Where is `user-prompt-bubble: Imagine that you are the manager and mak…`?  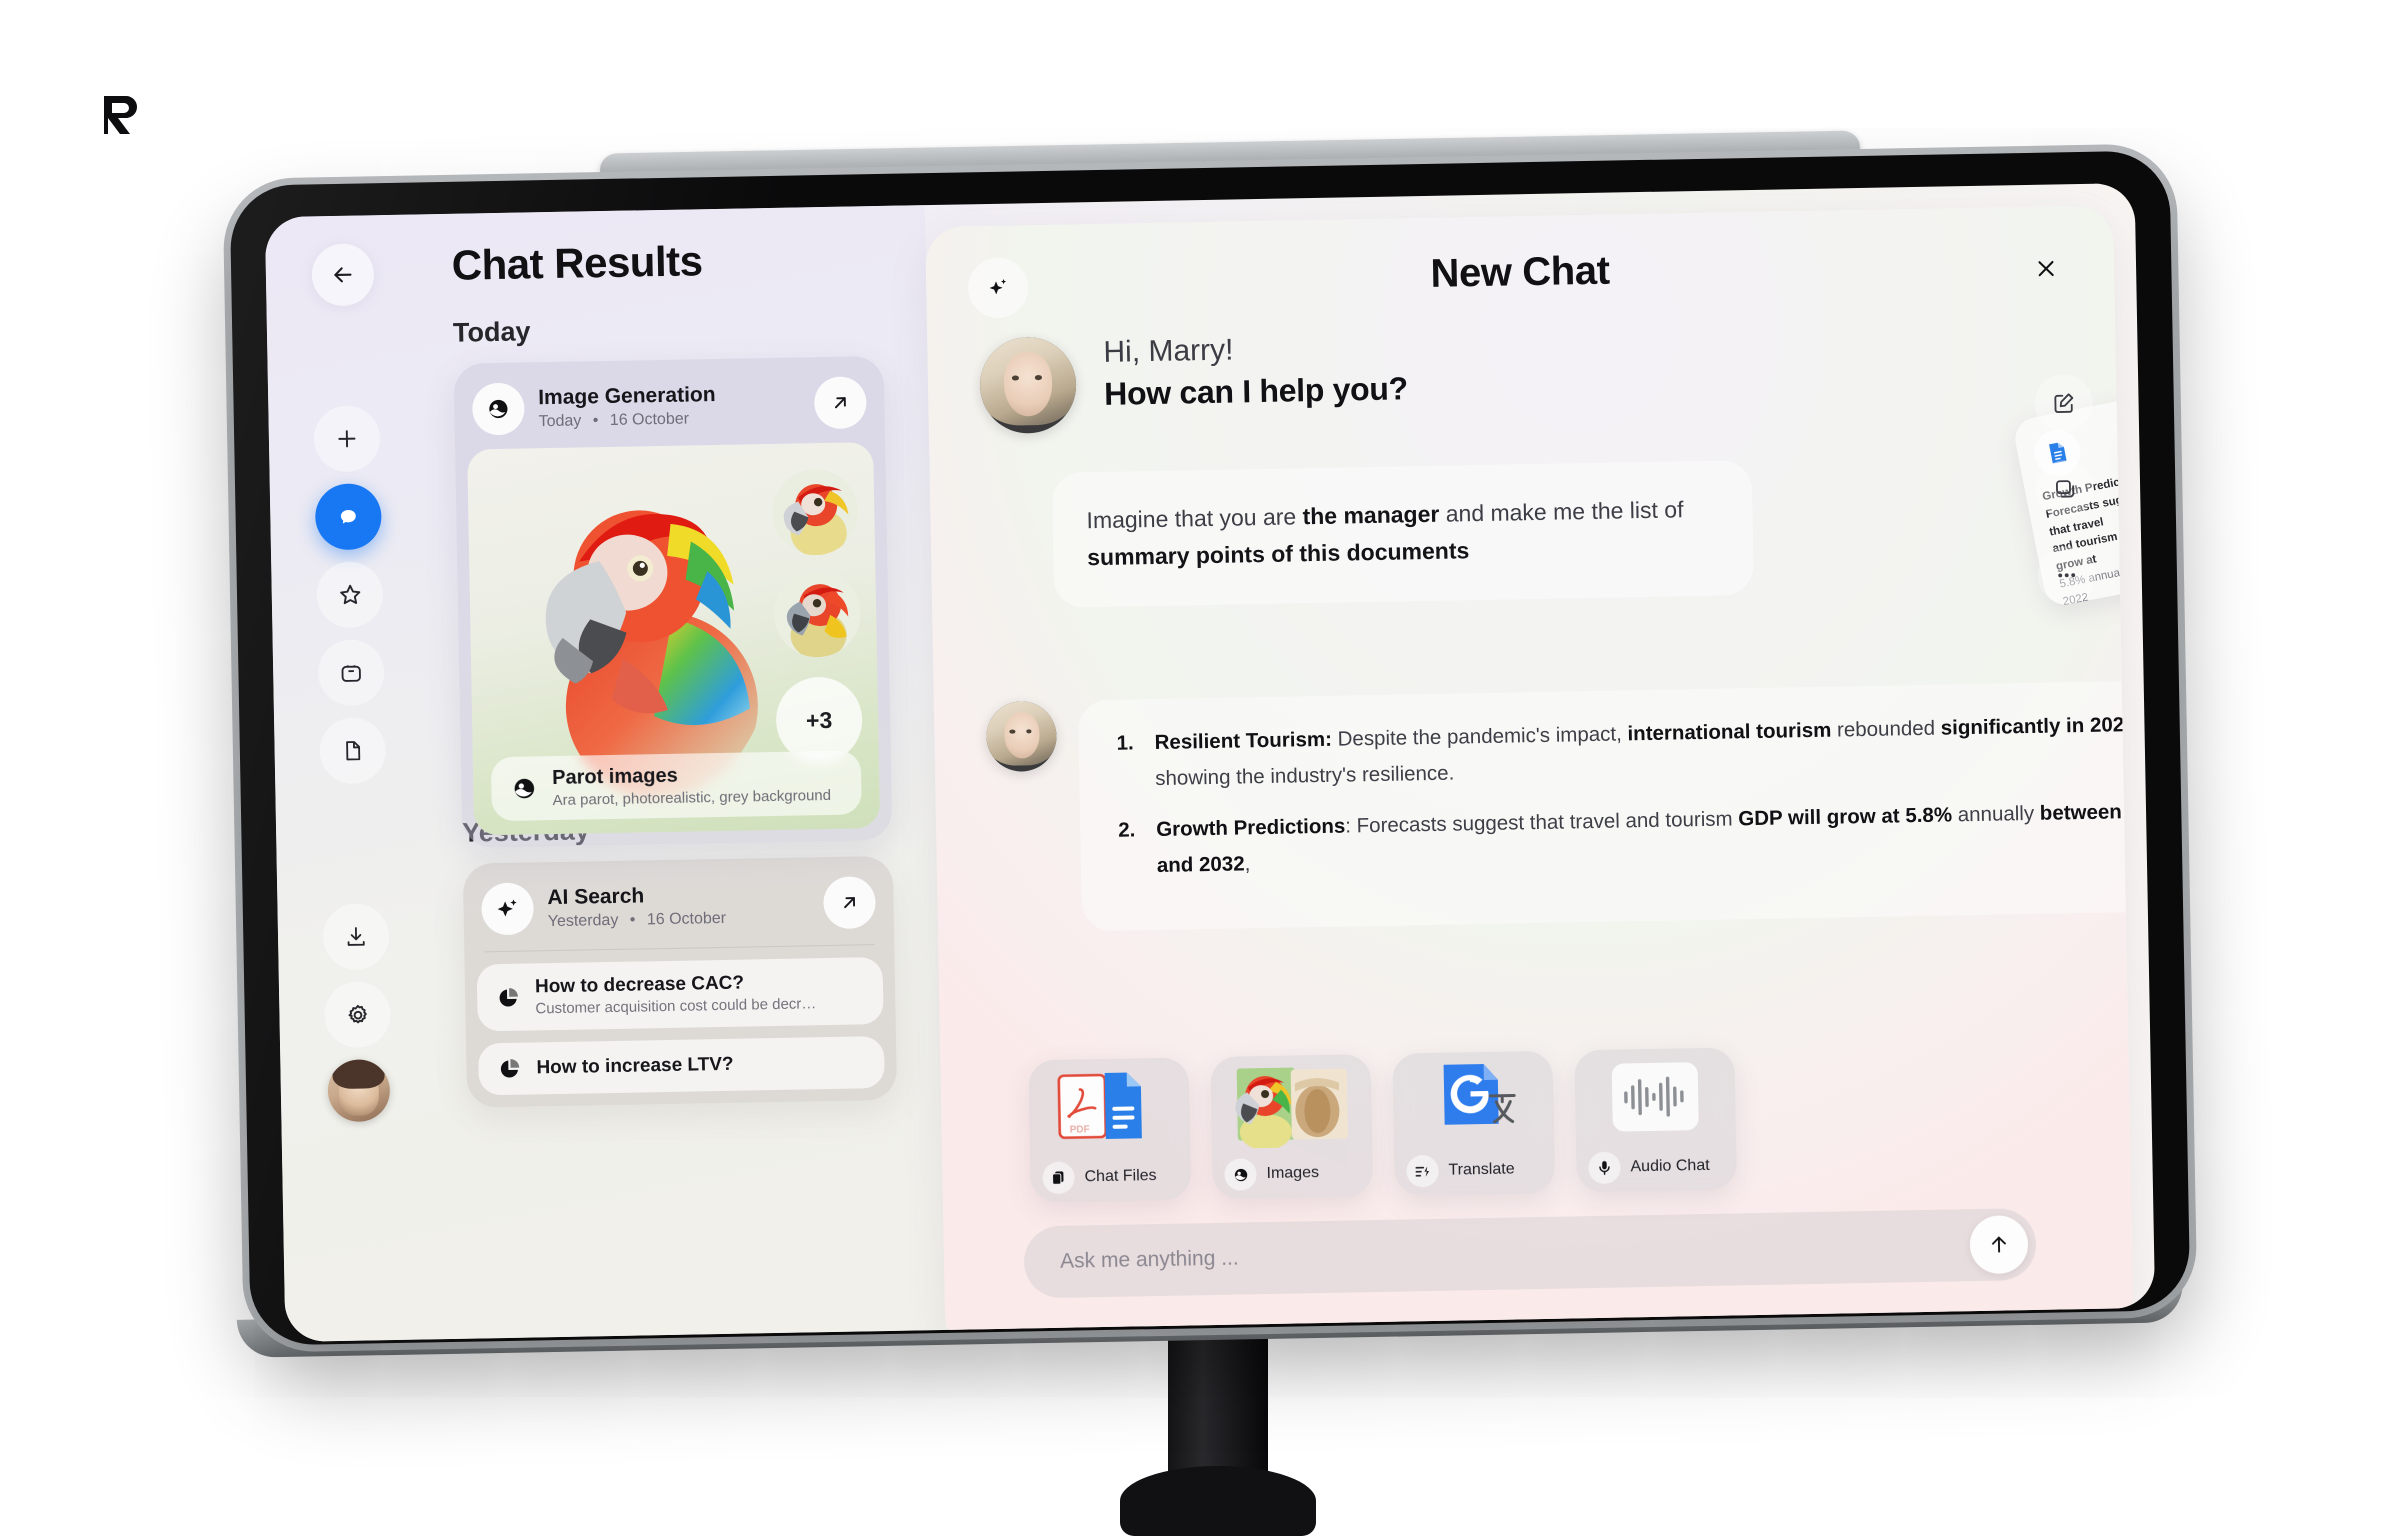 user-prompt-bubble: Imagine that you are the manager and mak… is located at coordinates (1403, 534).